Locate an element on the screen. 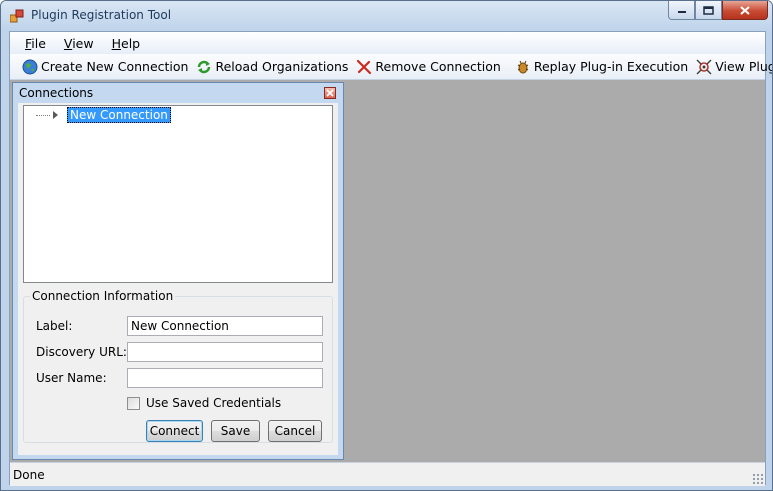  menu-file-label: ile is located at coordinates (38, 43).